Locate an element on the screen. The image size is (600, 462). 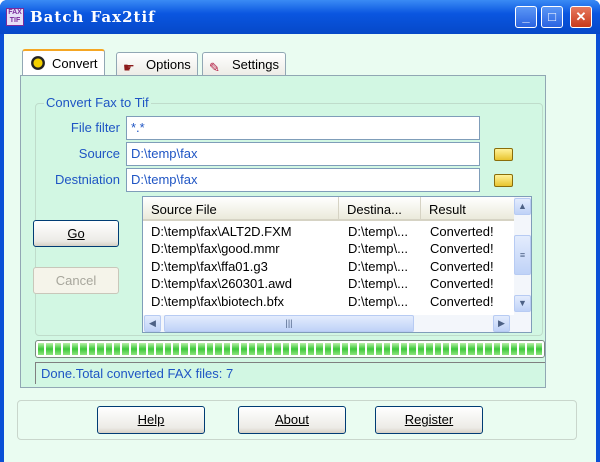
maximize-button: □ is located at coordinates (552, 17).